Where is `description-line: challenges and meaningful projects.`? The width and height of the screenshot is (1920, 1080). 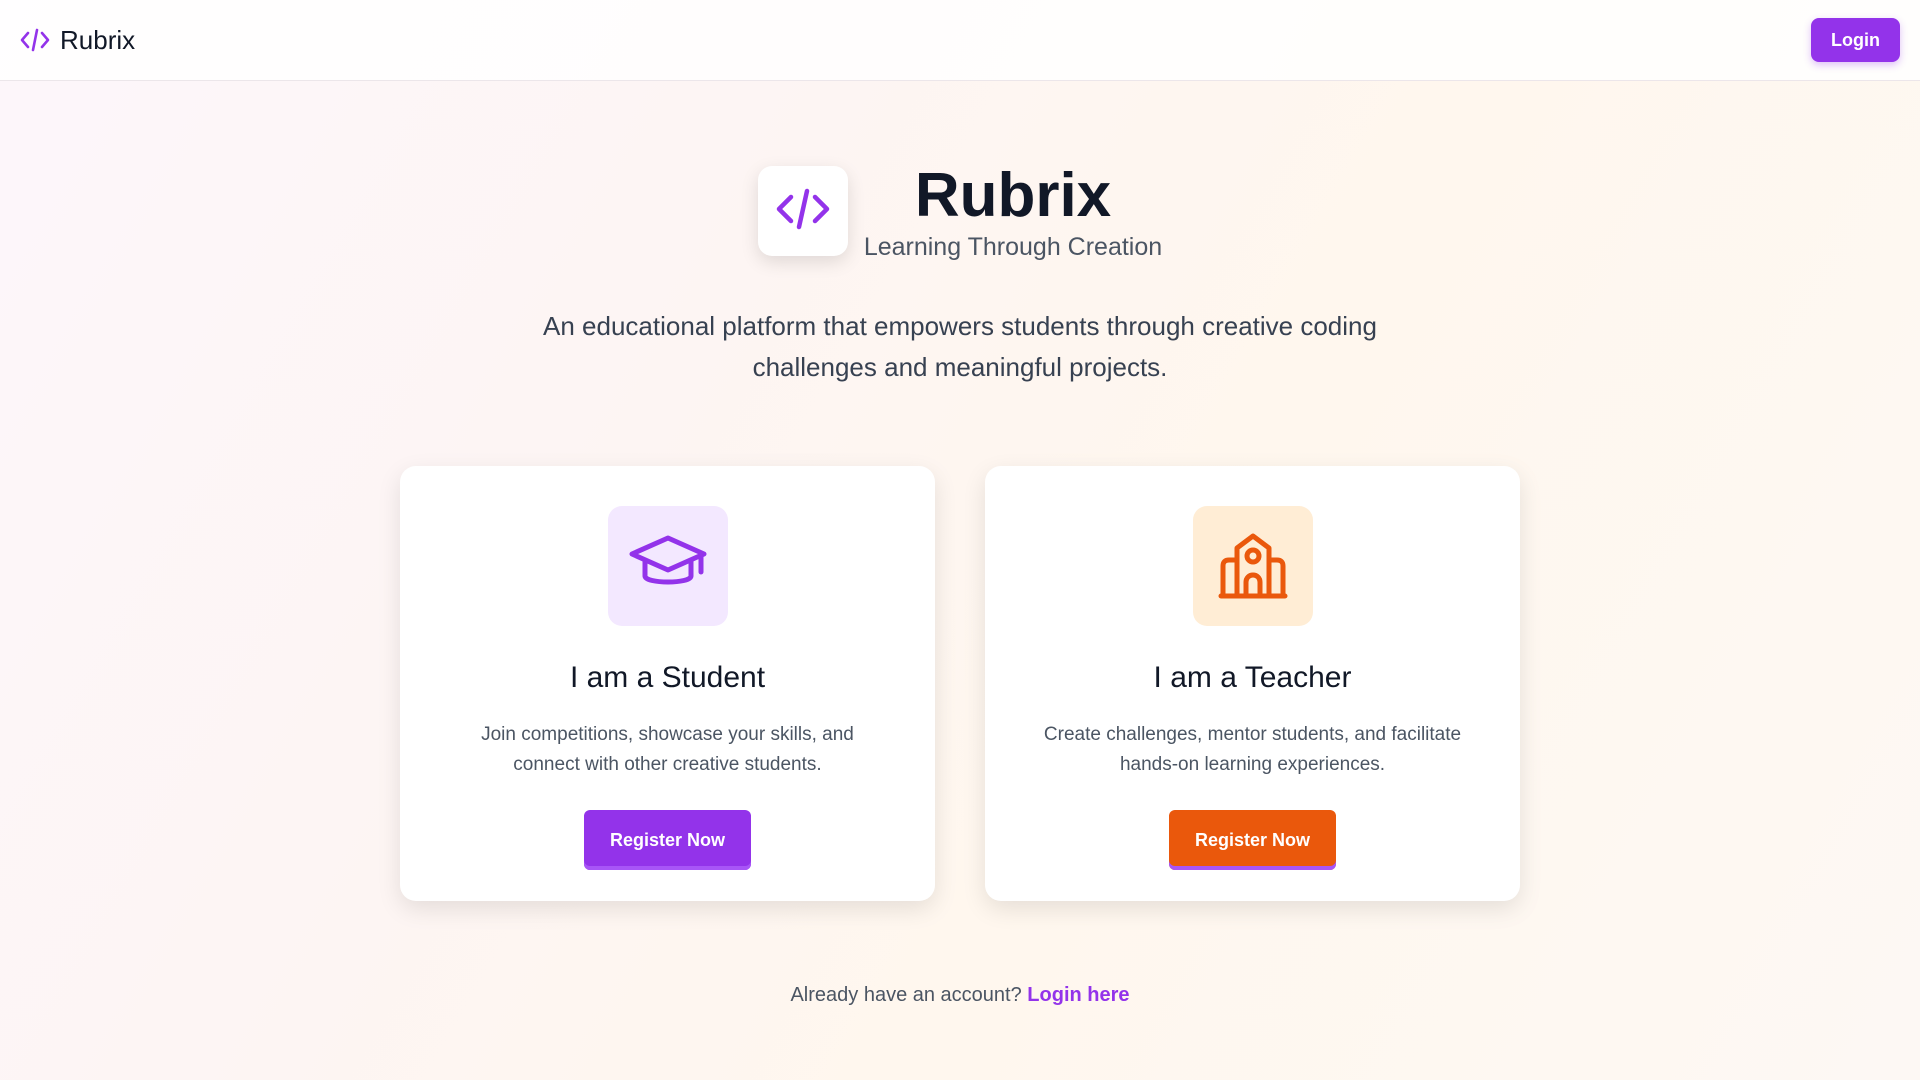
description-line: challenges and meaningful projects. is located at coordinates (960, 367).